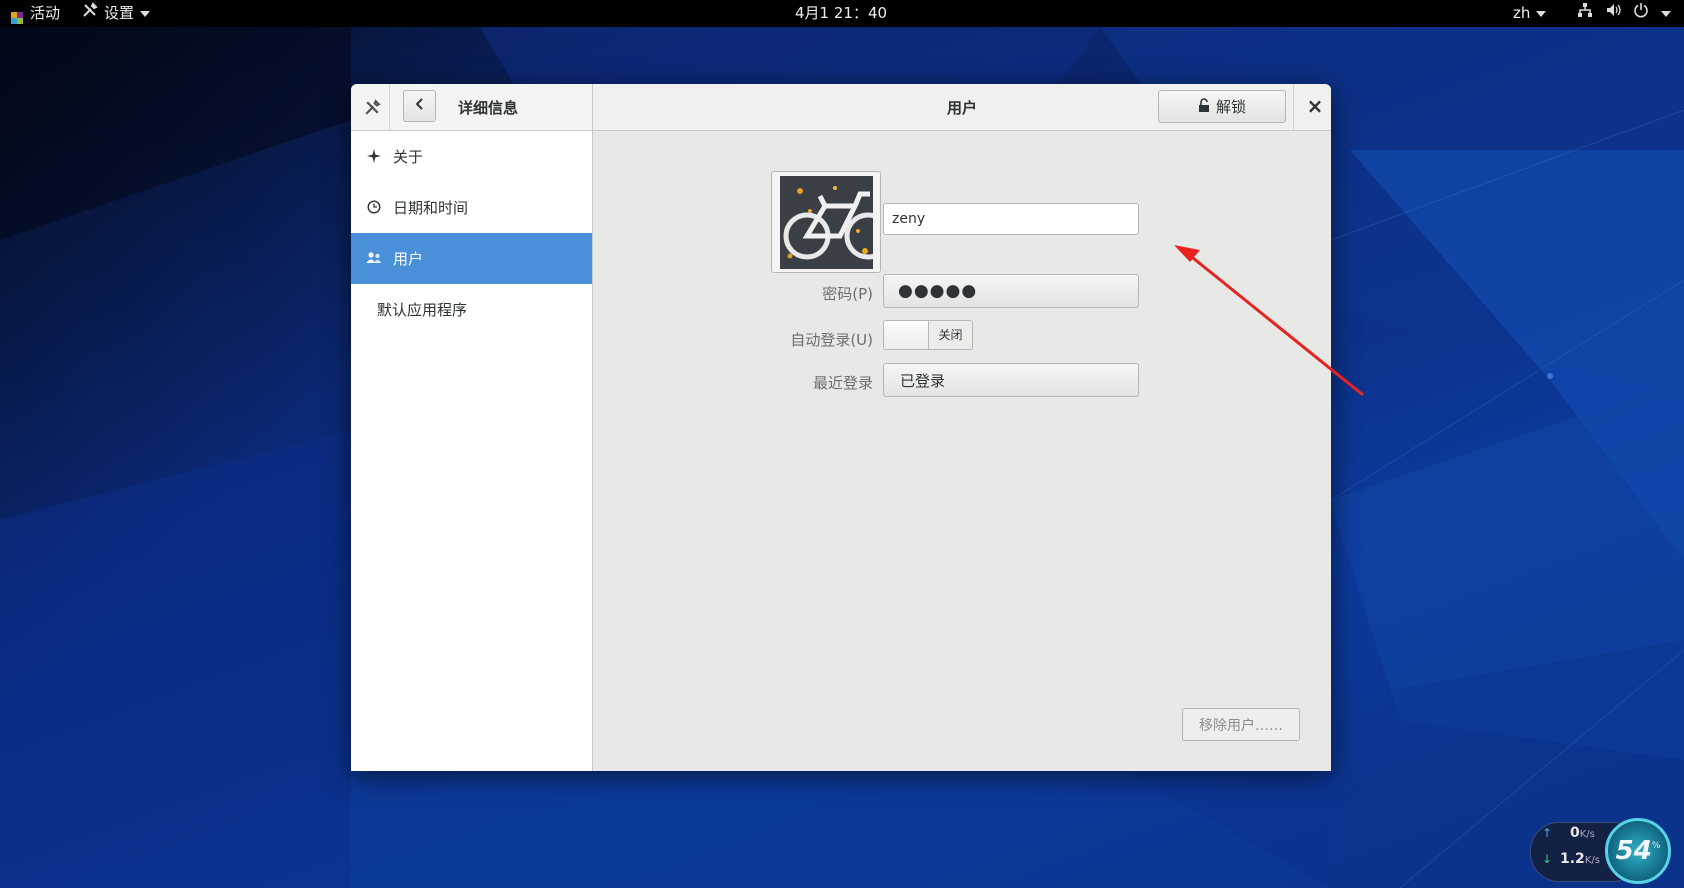  I want to click on network-speed-widget: ↑ 0K/s ↓ 1.2K/s 54 %, so click(1607, 853).